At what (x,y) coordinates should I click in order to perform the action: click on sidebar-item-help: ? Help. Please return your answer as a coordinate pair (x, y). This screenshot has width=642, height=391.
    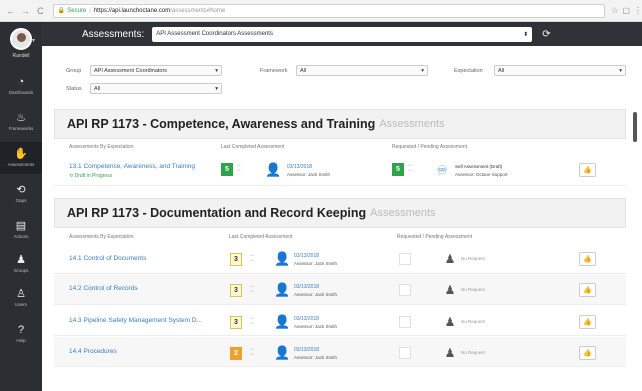
    Looking at the image, I should click on (21, 334).